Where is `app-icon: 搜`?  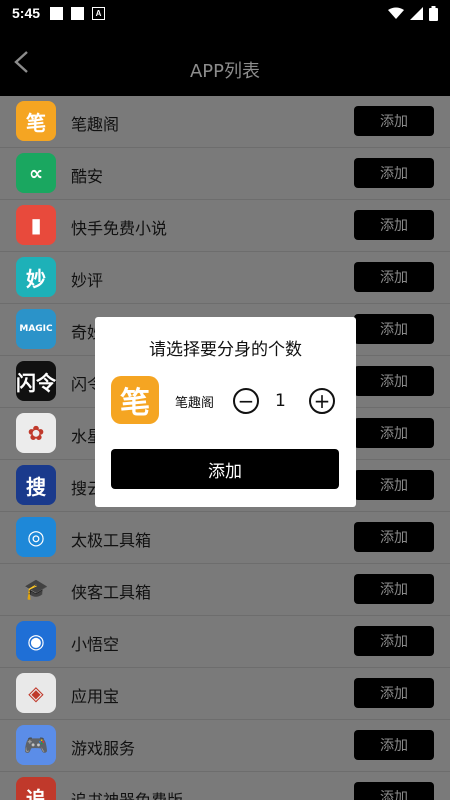
app-icon: 搜 is located at coordinates (36, 485).